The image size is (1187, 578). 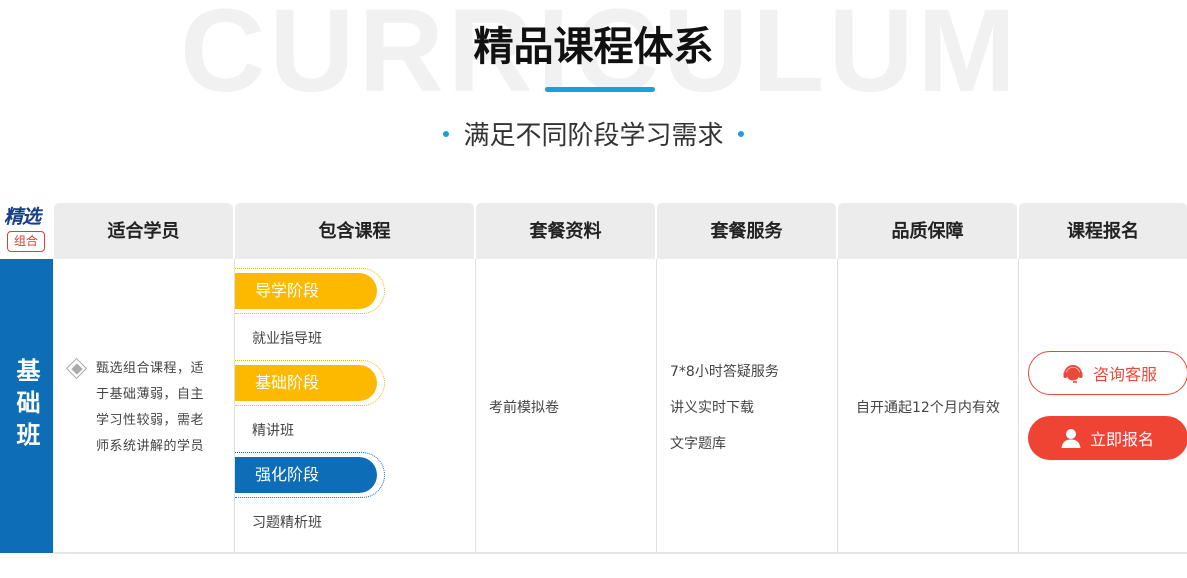 I want to click on header-guarantee: 品质保障, so click(x=927, y=231).